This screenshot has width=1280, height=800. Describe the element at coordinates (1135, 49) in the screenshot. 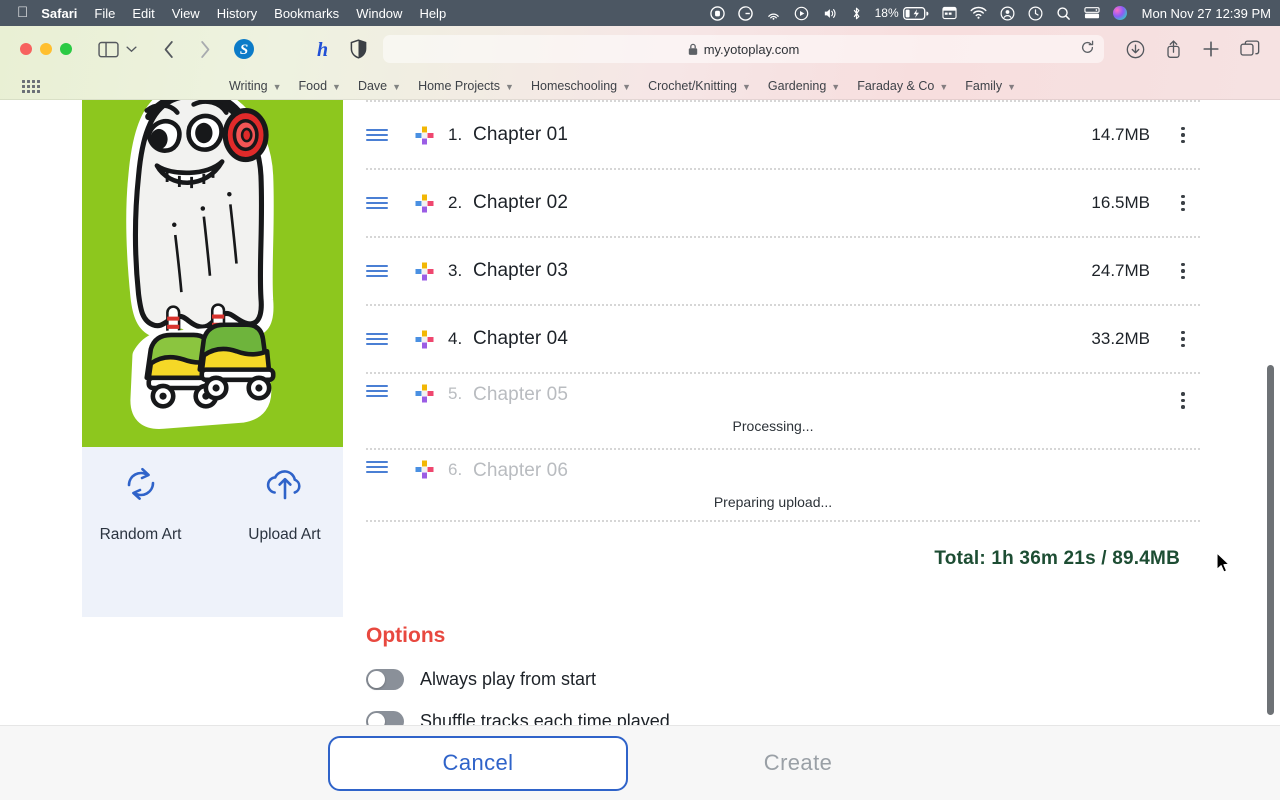

I see `downloads-icon` at that location.